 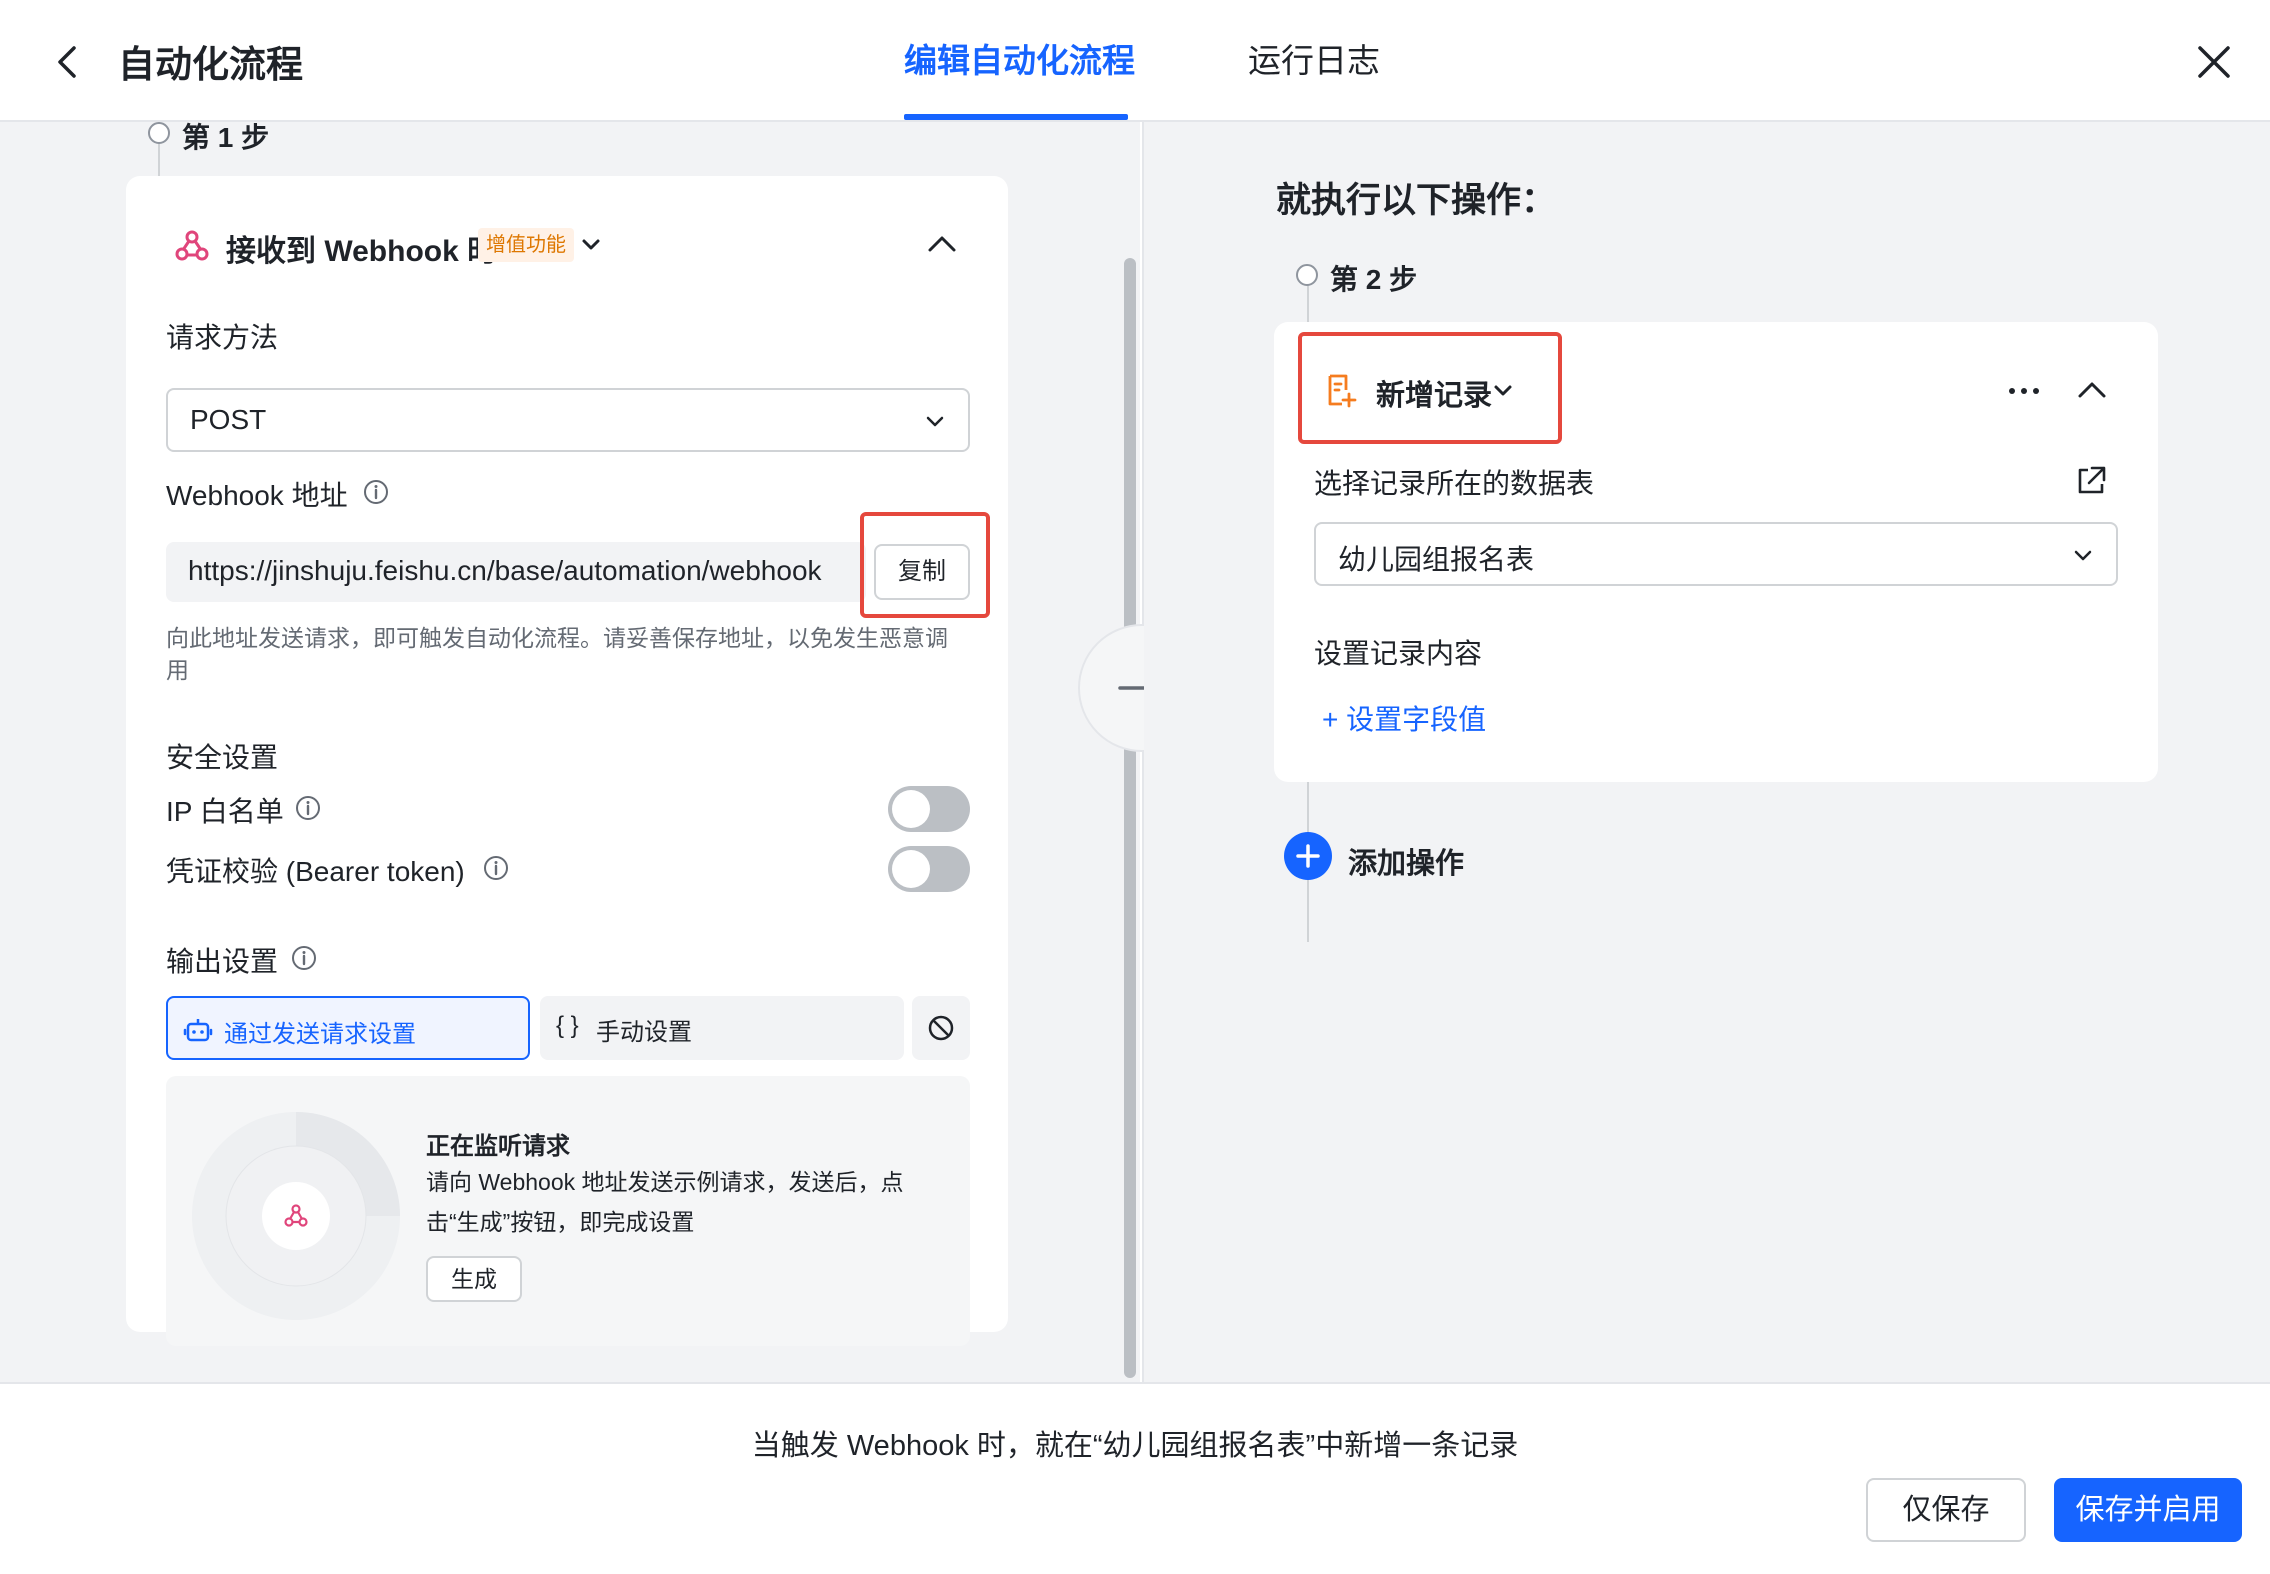 I want to click on vertical-scrollbar, so click(x=1130, y=818).